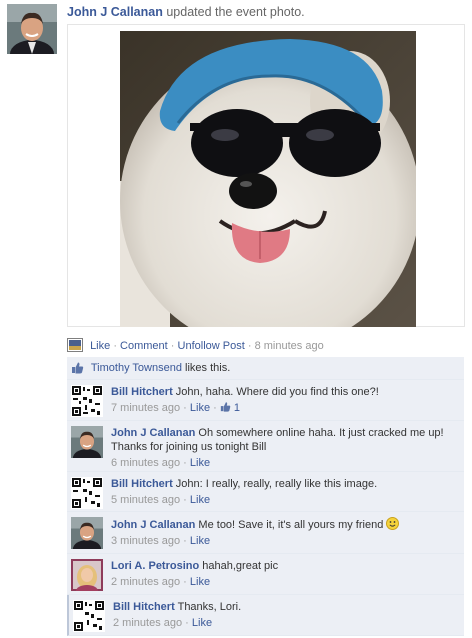 The width and height of the screenshot is (472, 638). Describe the element at coordinates (136, 368) in the screenshot. I see `liker-name-link: Timothy Townsend` at that location.